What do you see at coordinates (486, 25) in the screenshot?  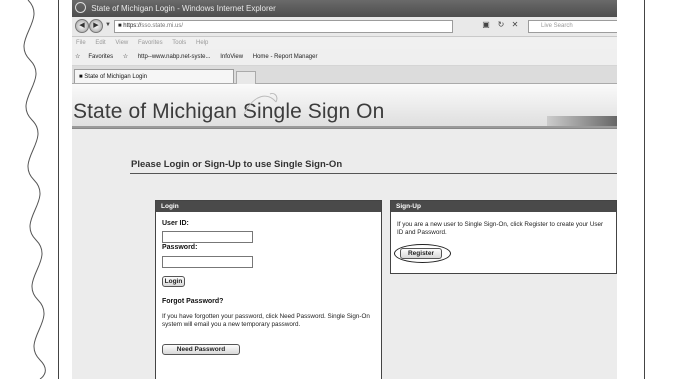 I see `lock-icon: ▣` at bounding box center [486, 25].